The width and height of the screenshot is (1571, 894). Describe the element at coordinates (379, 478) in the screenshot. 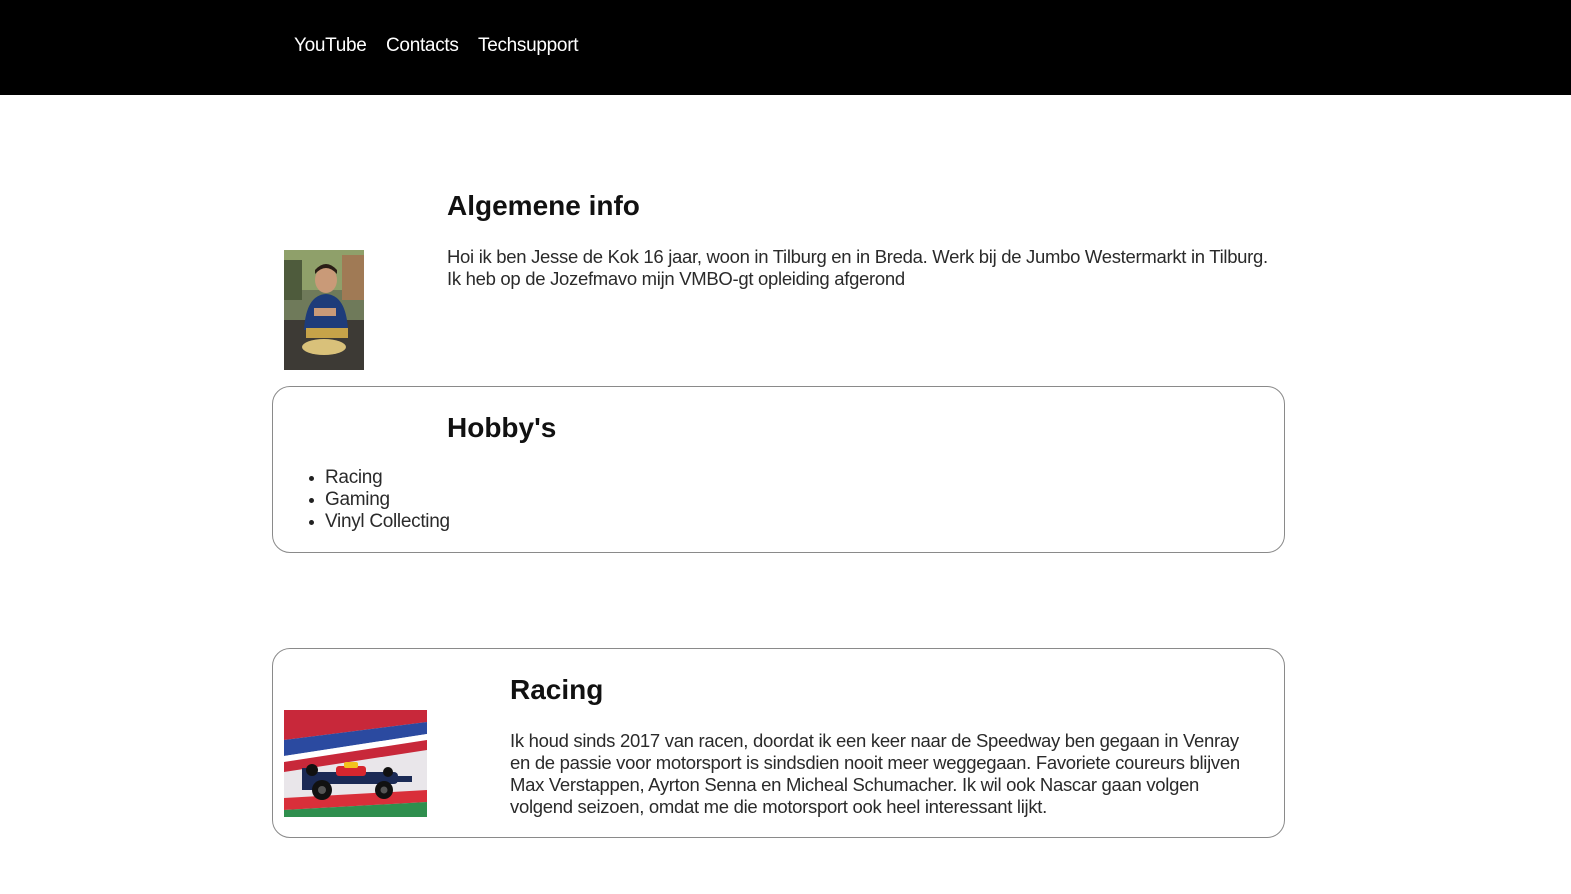

I see `list-item: Racing` at that location.